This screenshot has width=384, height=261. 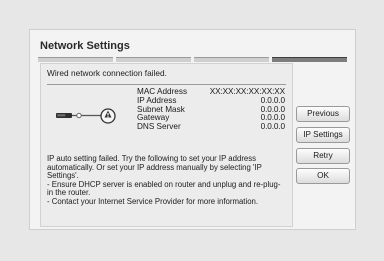 What do you see at coordinates (192, 59) in the screenshot?
I see `step-progress` at bounding box center [192, 59].